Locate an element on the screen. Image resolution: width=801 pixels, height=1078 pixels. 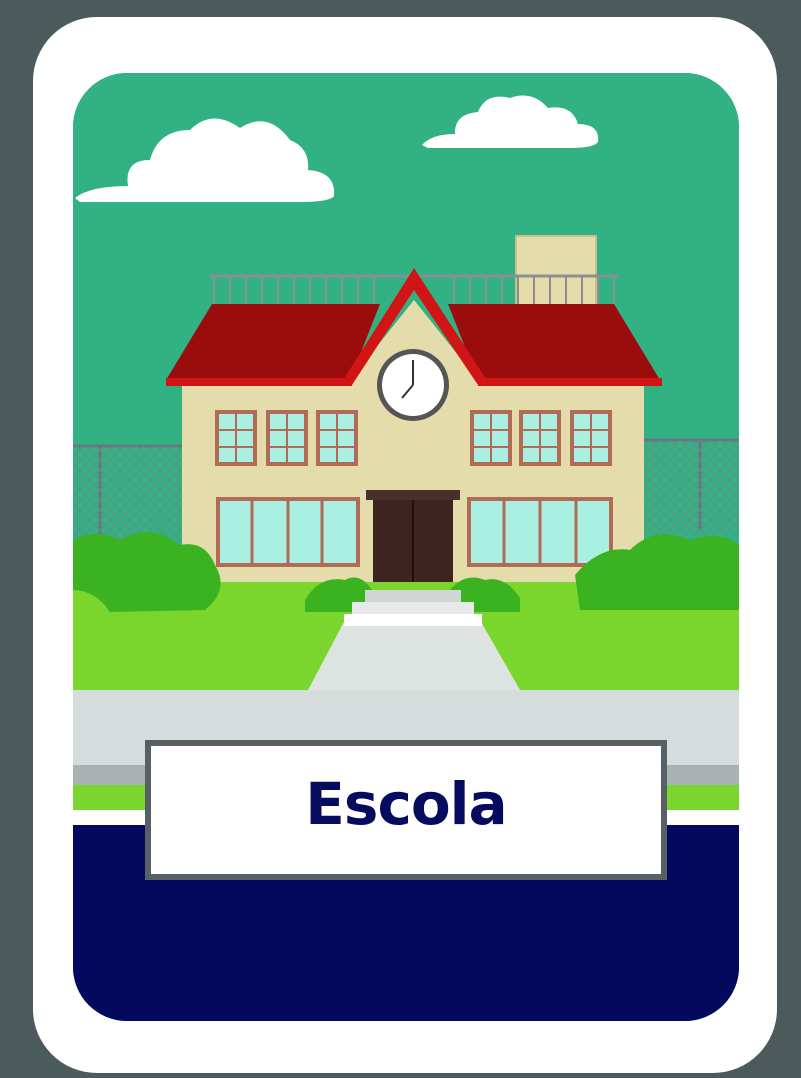
label-box: Escola is located at coordinates (406, 810).